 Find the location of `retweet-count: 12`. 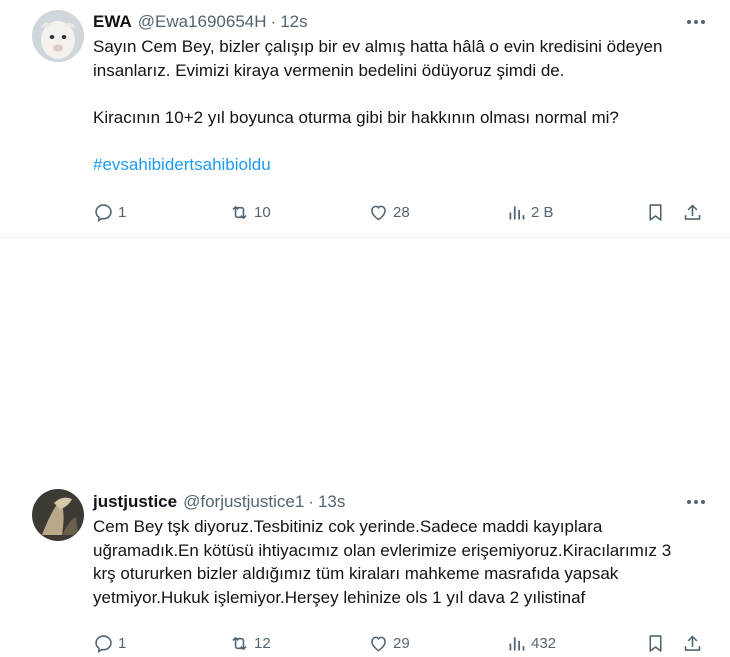

retweet-count: 12 is located at coordinates (262, 643).